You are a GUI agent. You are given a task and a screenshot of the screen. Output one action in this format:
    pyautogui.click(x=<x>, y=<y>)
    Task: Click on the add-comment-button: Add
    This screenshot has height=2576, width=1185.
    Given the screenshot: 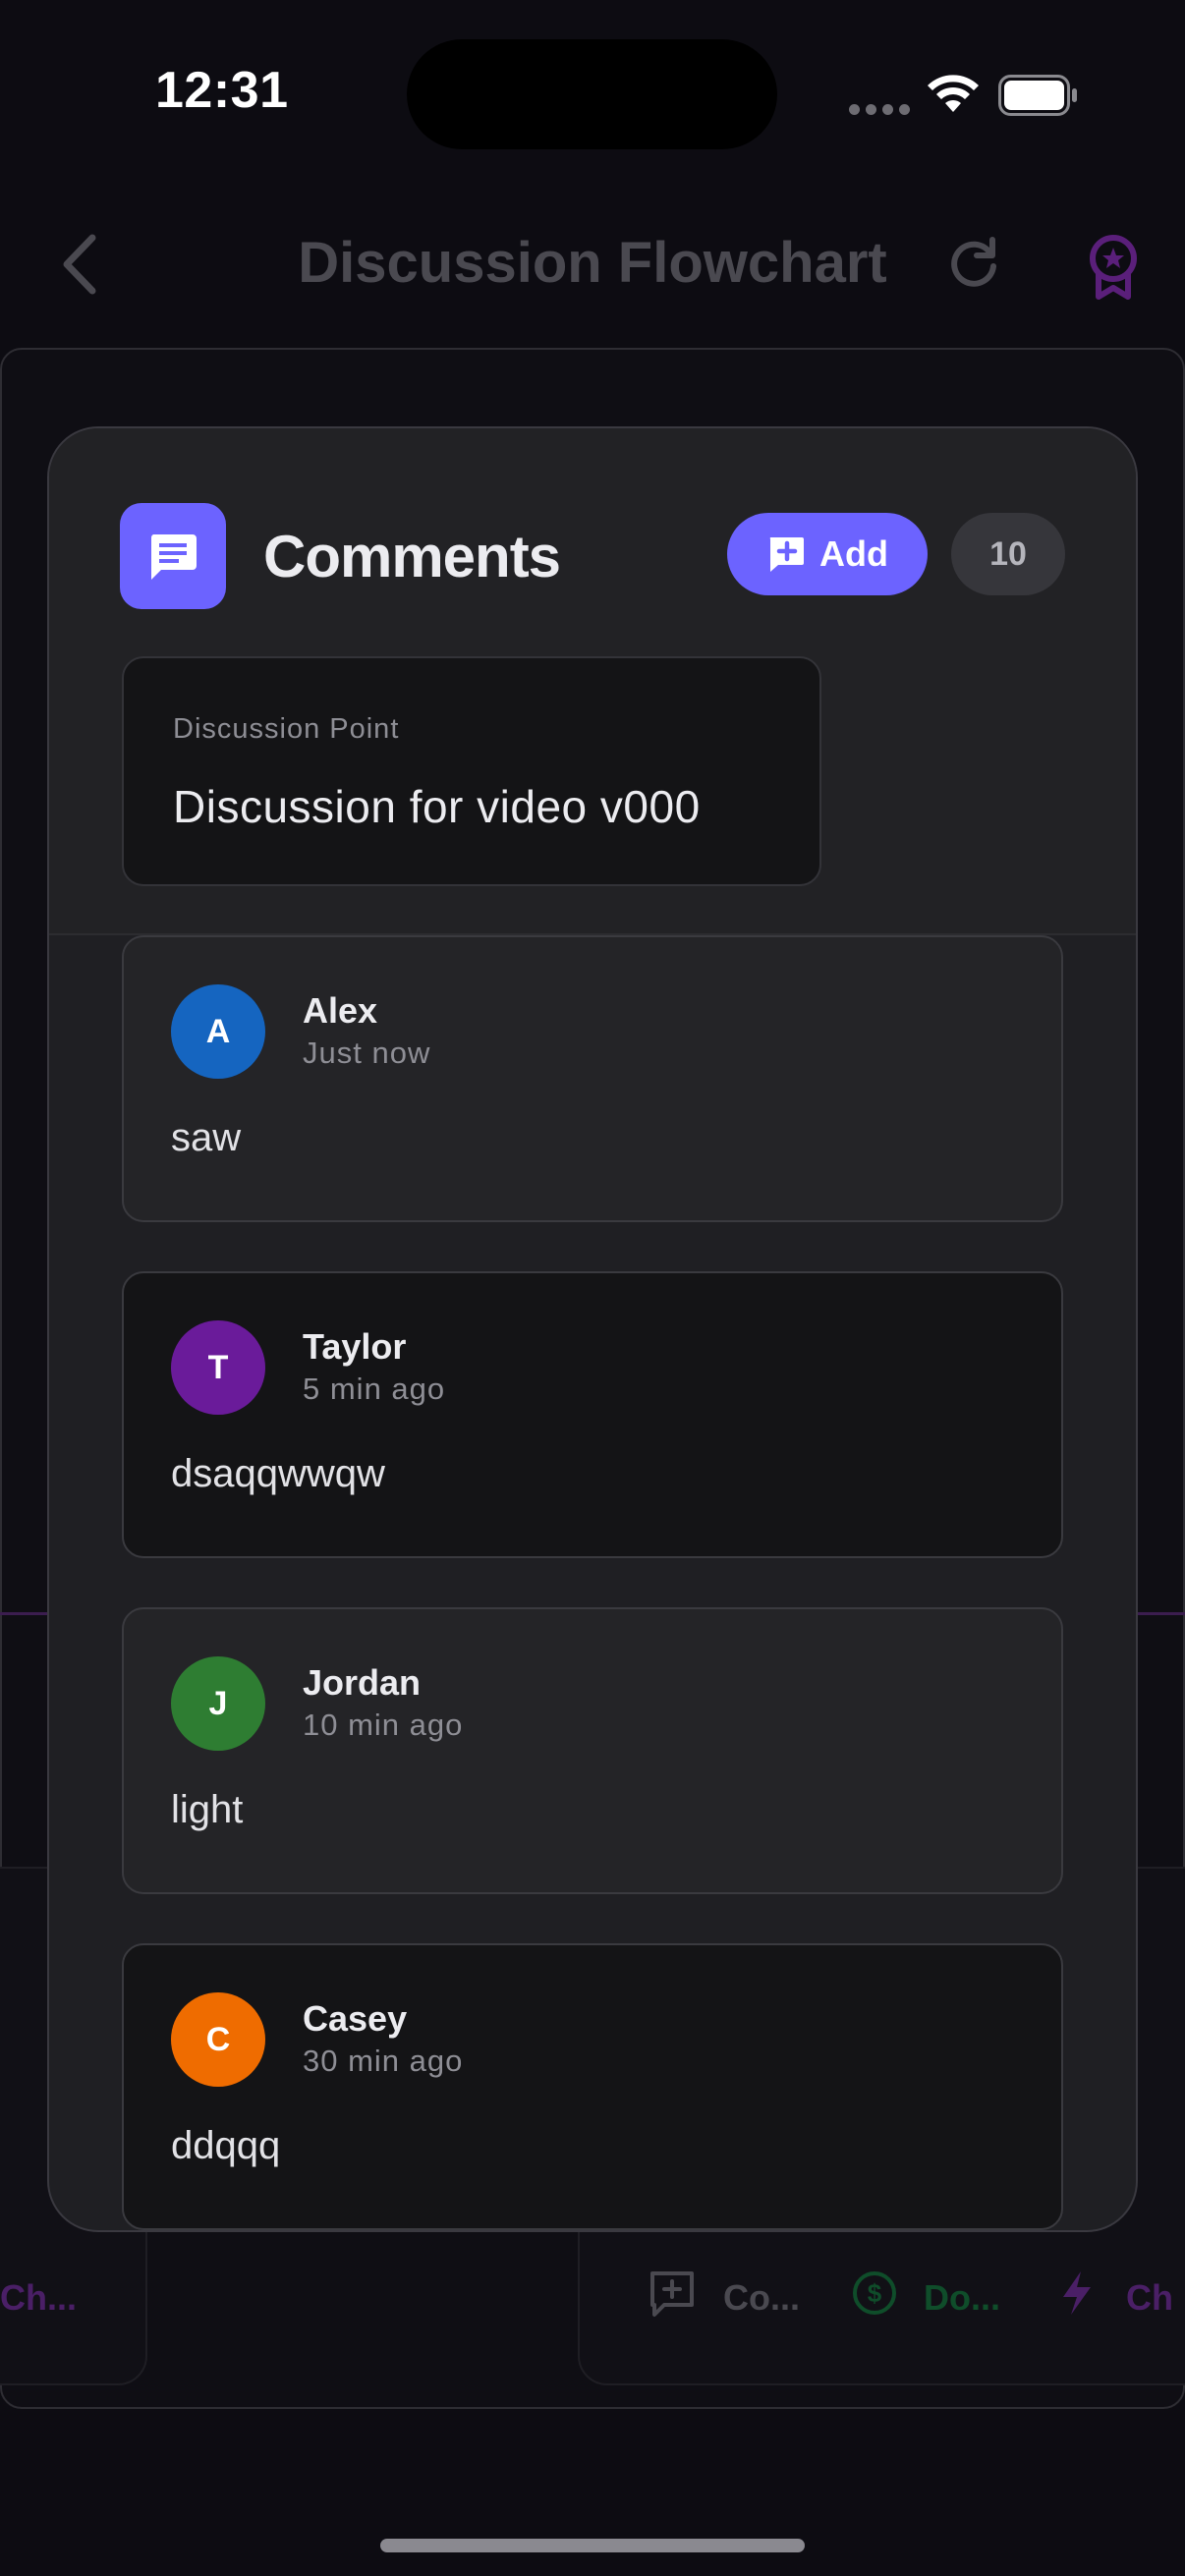 What is the action you would take?
    pyautogui.click(x=828, y=554)
    